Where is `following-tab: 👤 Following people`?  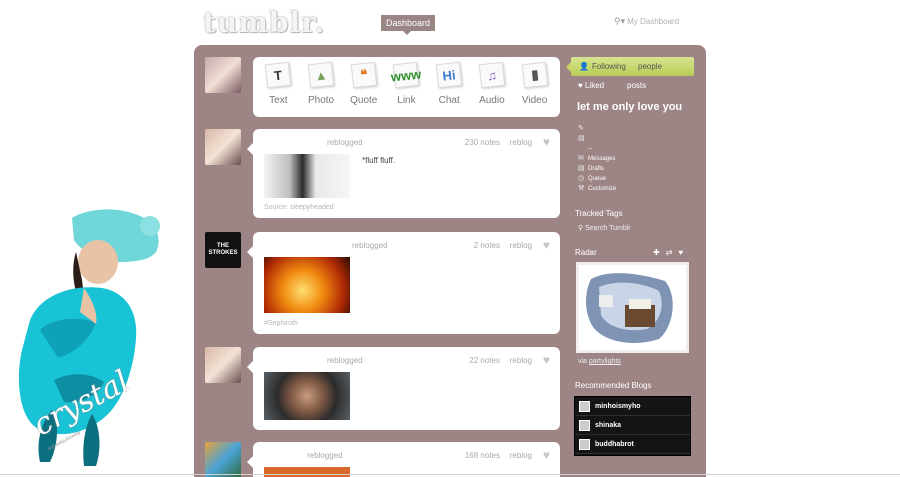 following-tab: 👤 Following people is located at coordinates (630, 66).